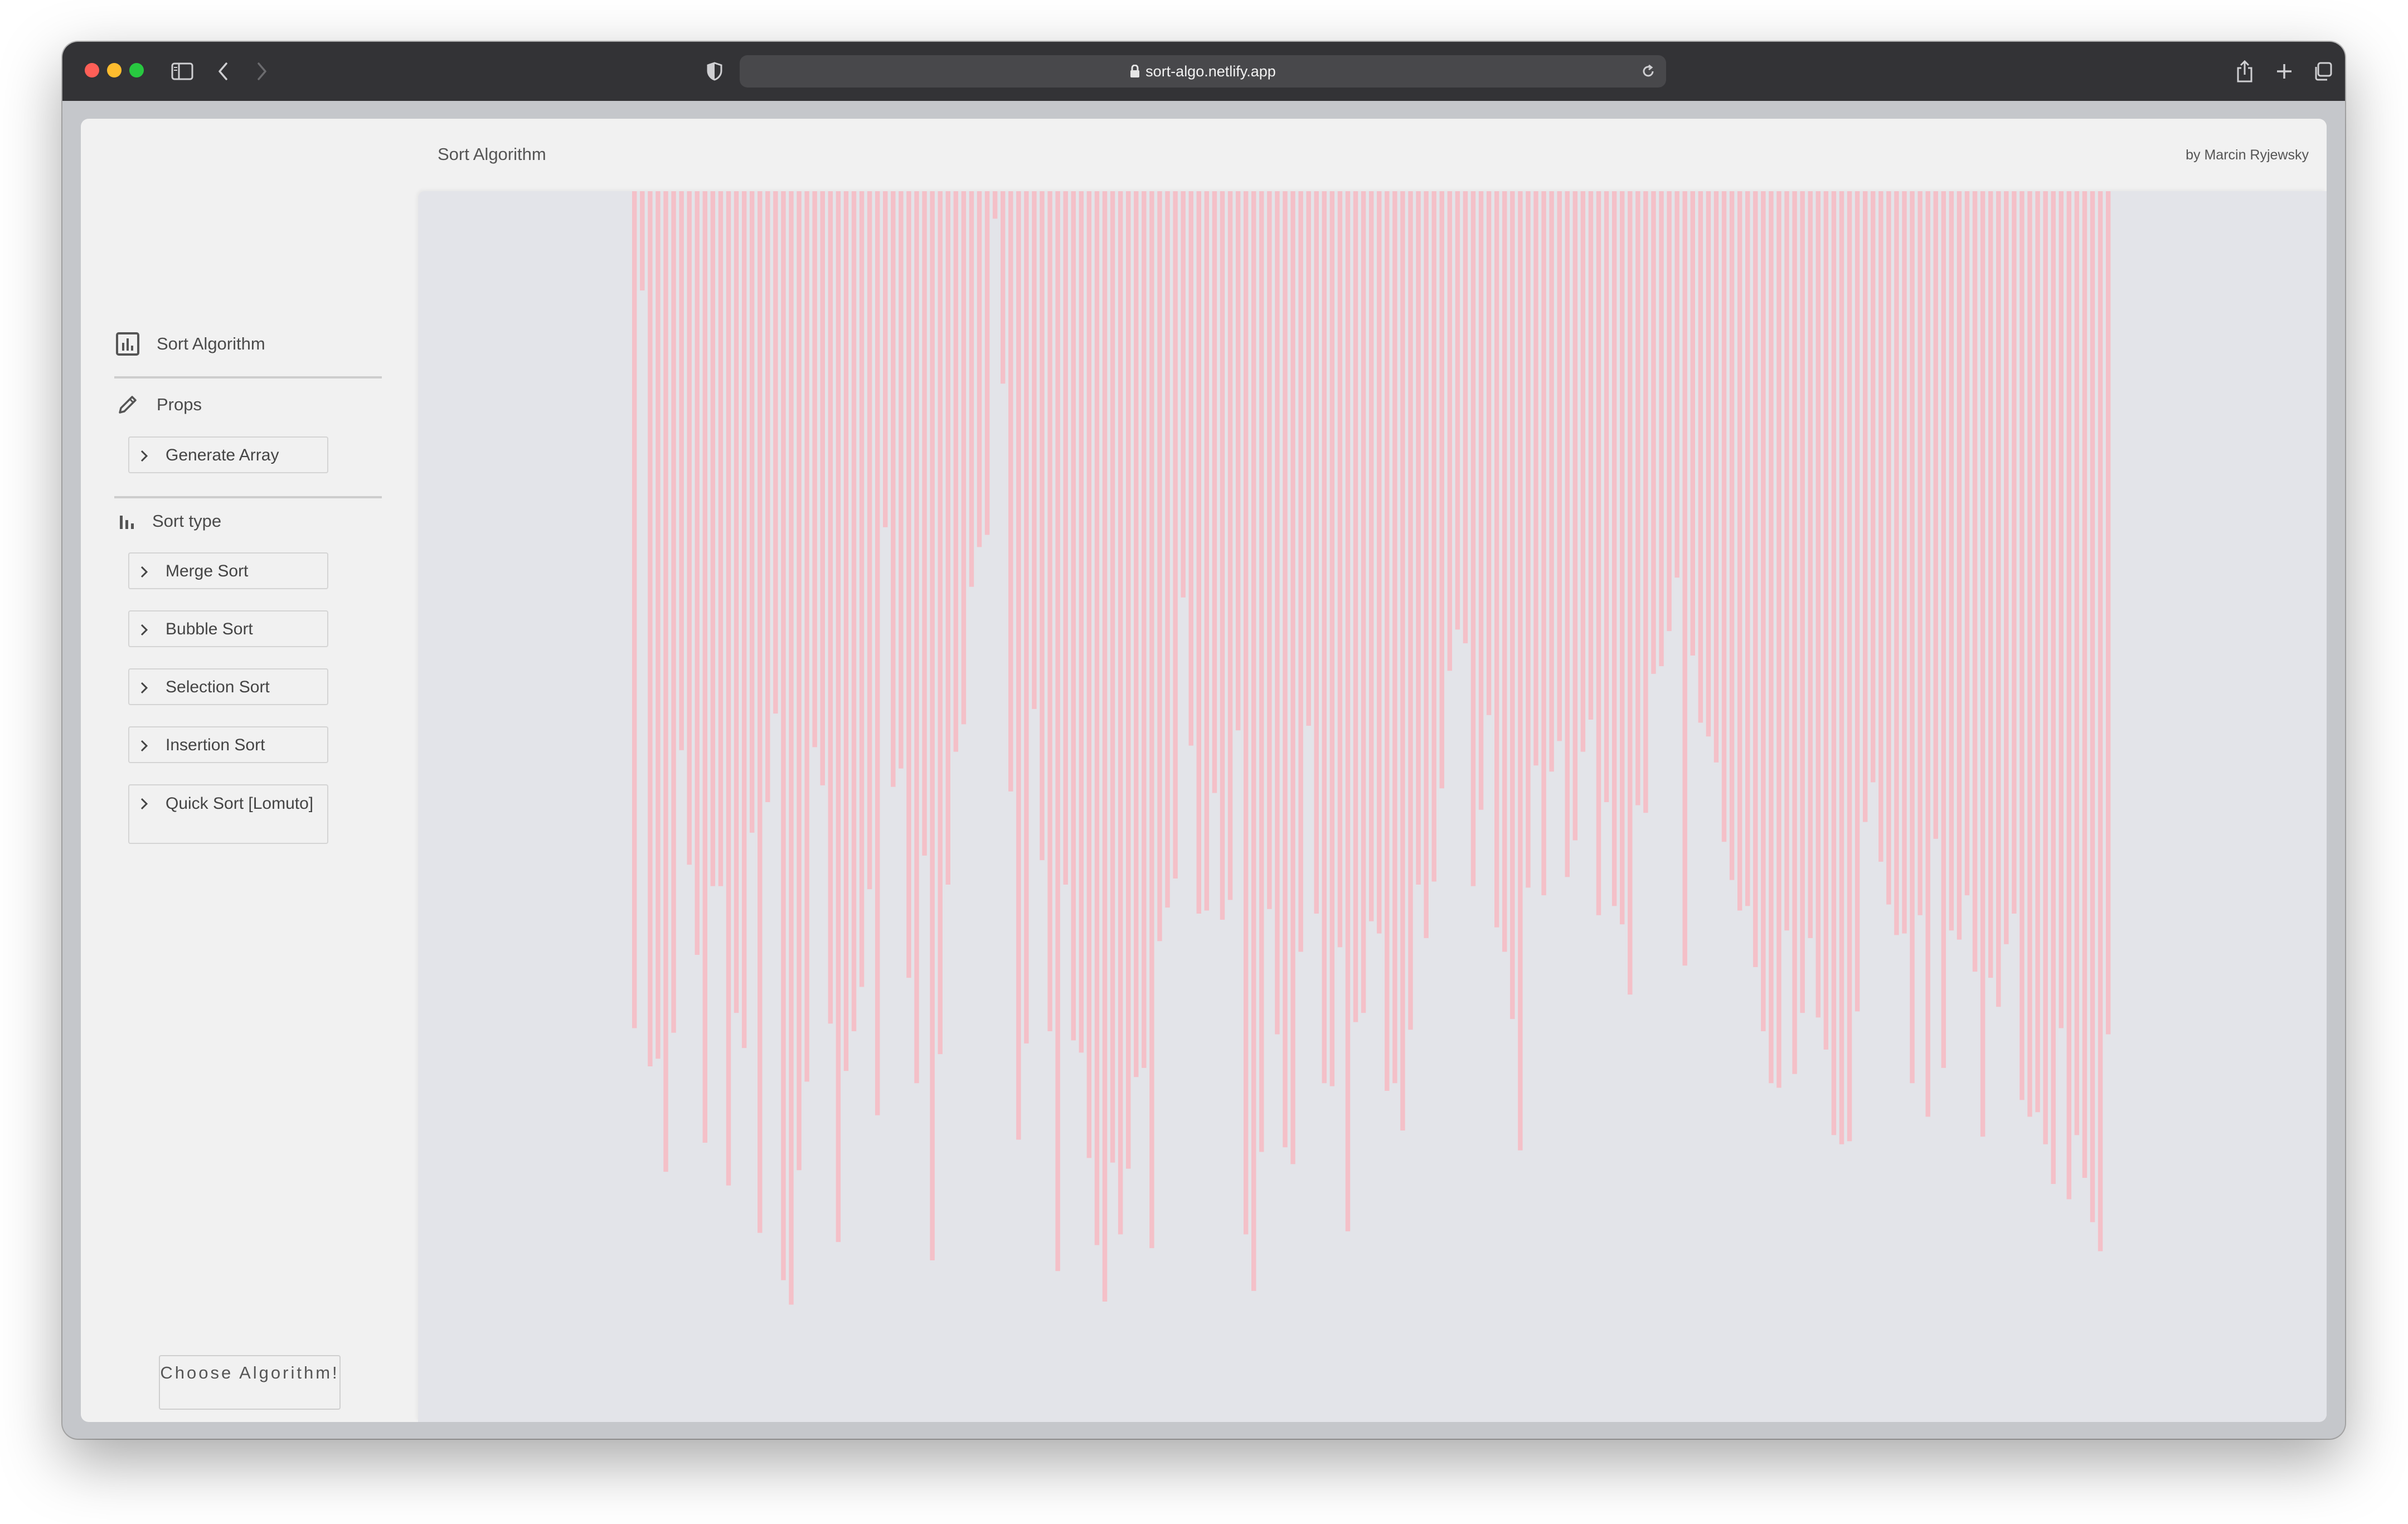 The image size is (2408, 1524). What do you see at coordinates (715, 71) in the screenshot?
I see `privacy-shield-icon` at bounding box center [715, 71].